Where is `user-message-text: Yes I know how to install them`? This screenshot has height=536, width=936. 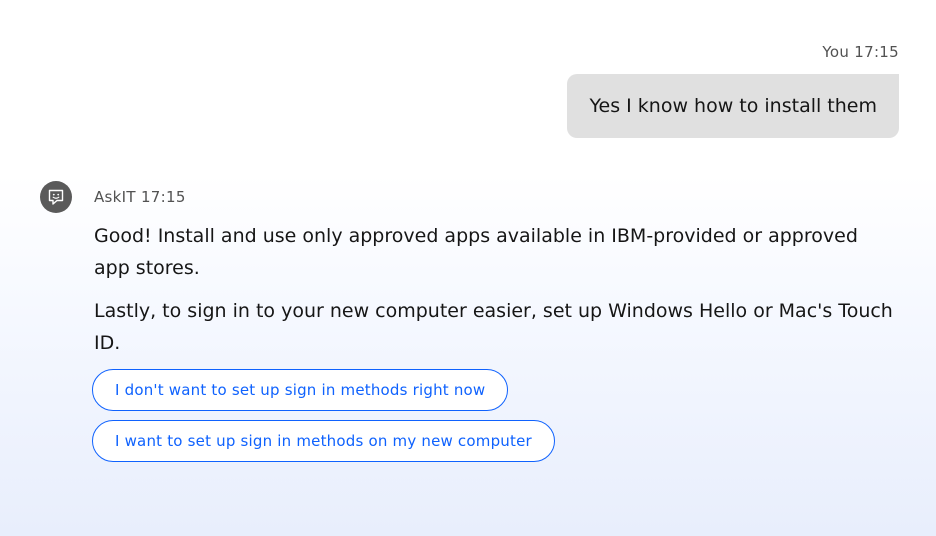
user-message-text: Yes I know how to install them is located at coordinates (733, 106).